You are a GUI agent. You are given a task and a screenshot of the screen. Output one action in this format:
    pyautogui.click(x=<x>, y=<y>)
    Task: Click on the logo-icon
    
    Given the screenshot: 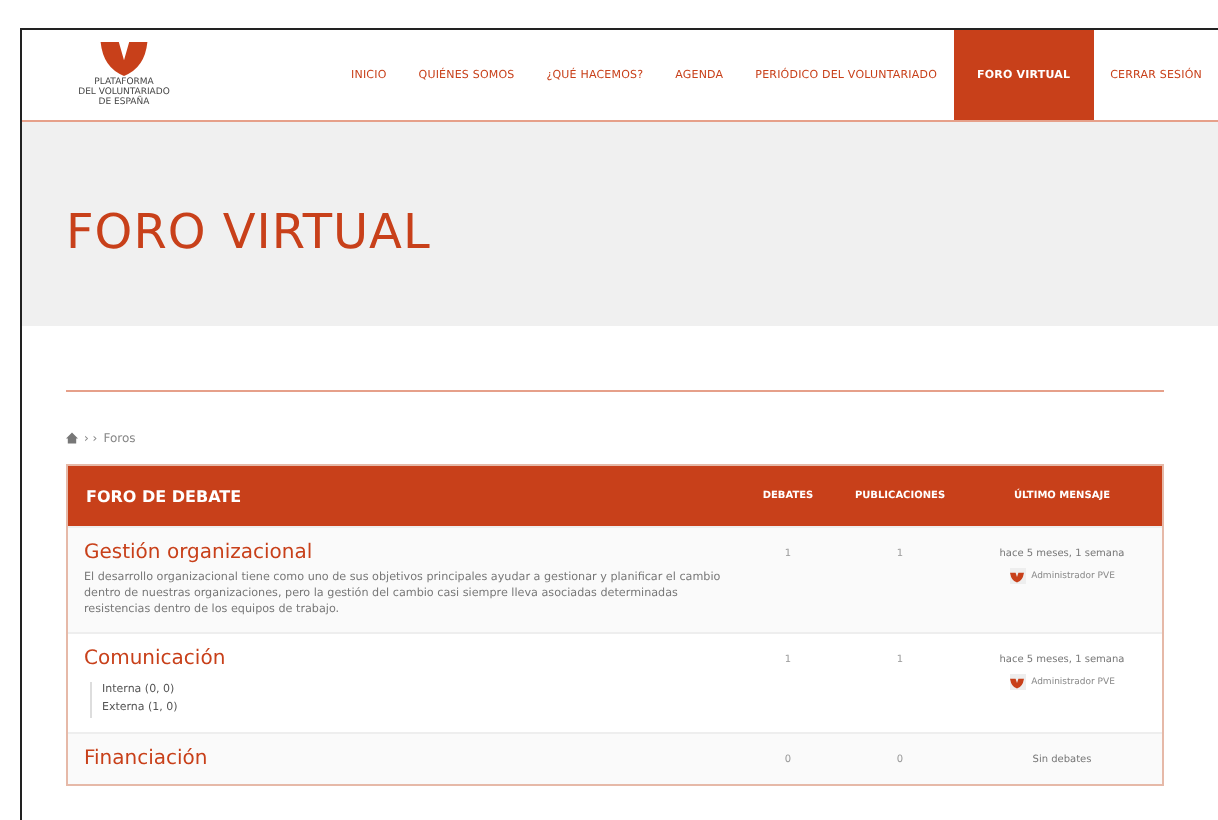 What is the action you would take?
    pyautogui.click(x=124, y=59)
    